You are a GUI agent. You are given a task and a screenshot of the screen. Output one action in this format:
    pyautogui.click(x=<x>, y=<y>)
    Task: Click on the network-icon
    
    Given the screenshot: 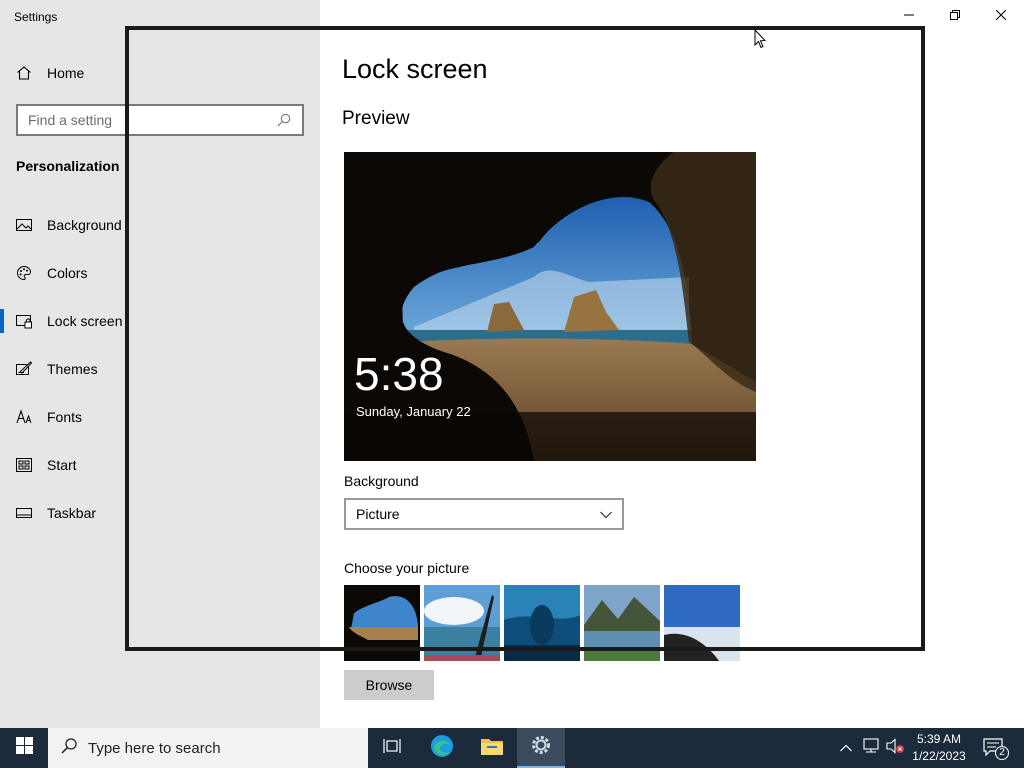 What is the action you would take?
    pyautogui.click(x=871, y=748)
    